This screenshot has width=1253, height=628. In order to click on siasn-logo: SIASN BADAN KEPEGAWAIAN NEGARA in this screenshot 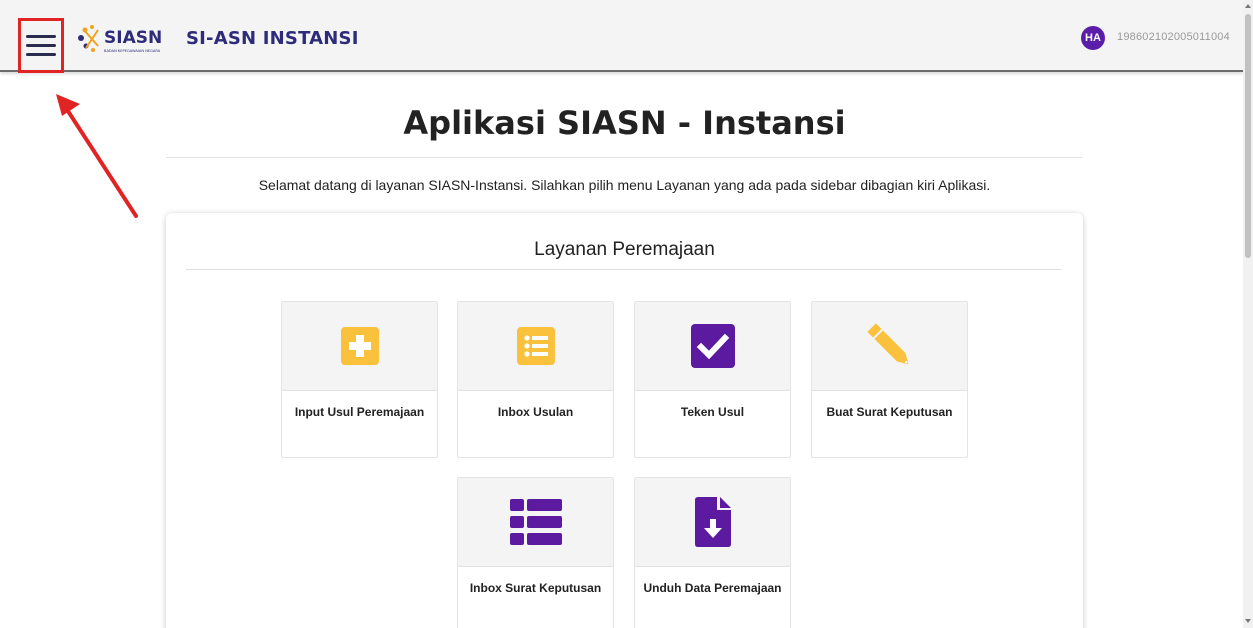, I will do `click(128, 40)`.